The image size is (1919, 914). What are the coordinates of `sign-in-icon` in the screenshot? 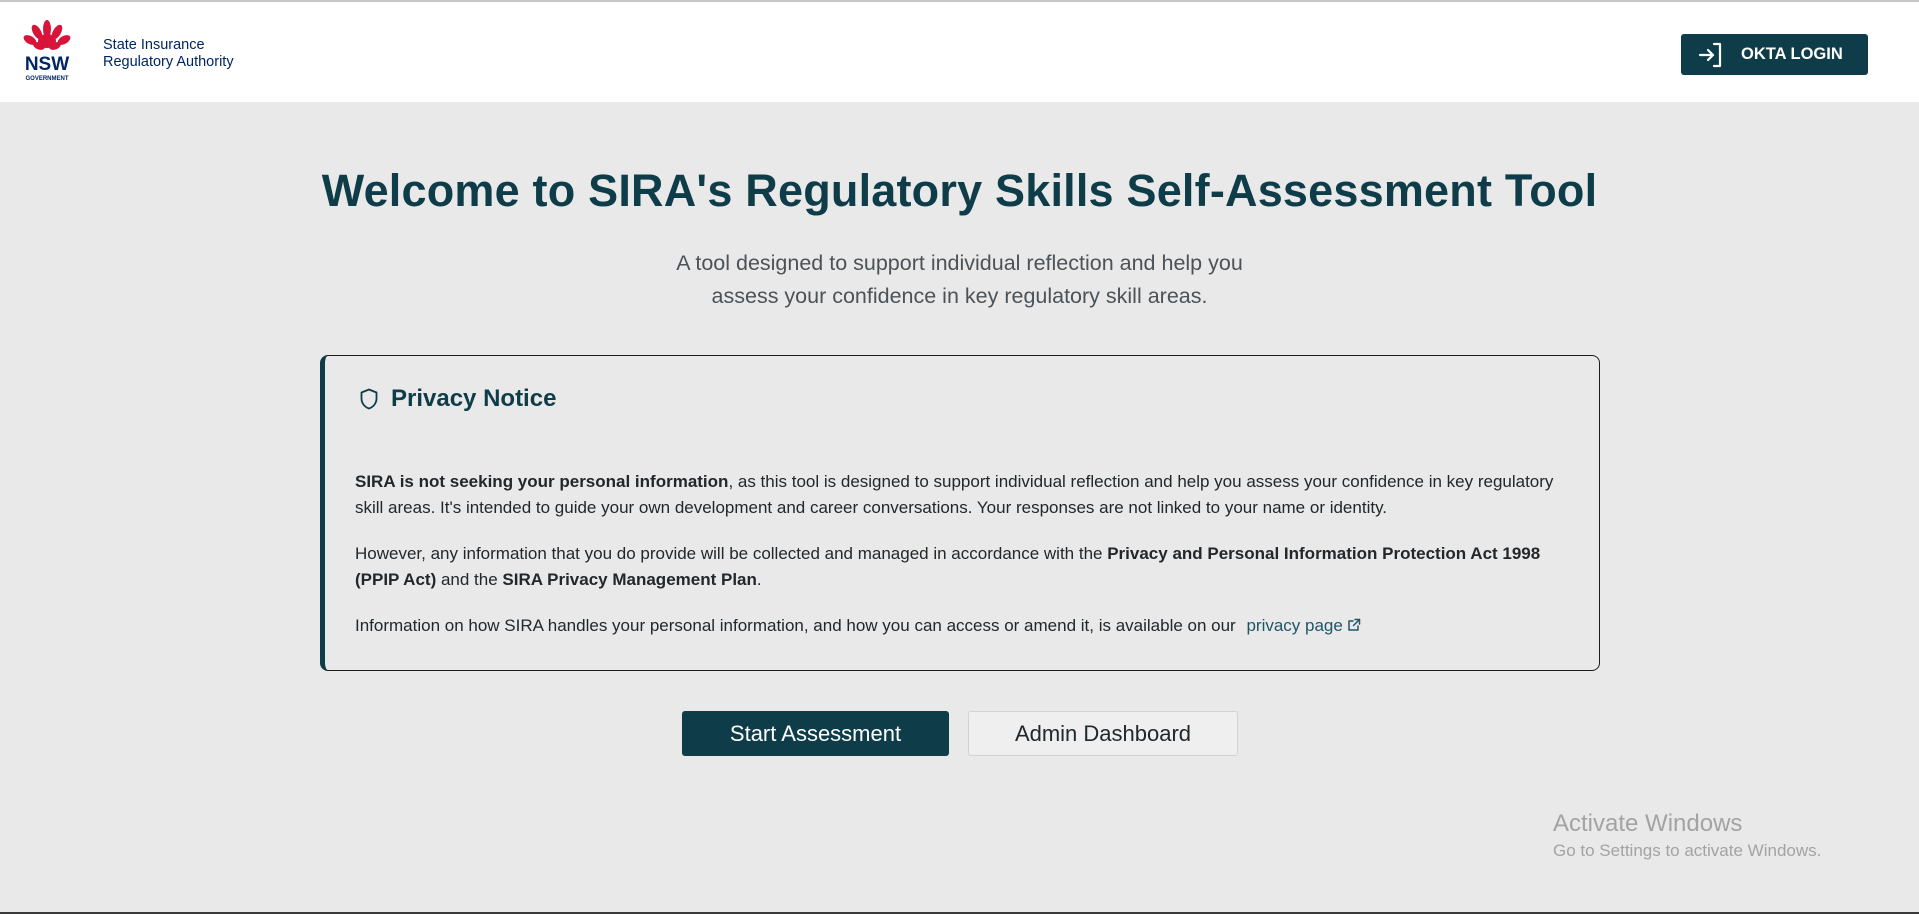 It's located at (1711, 55).